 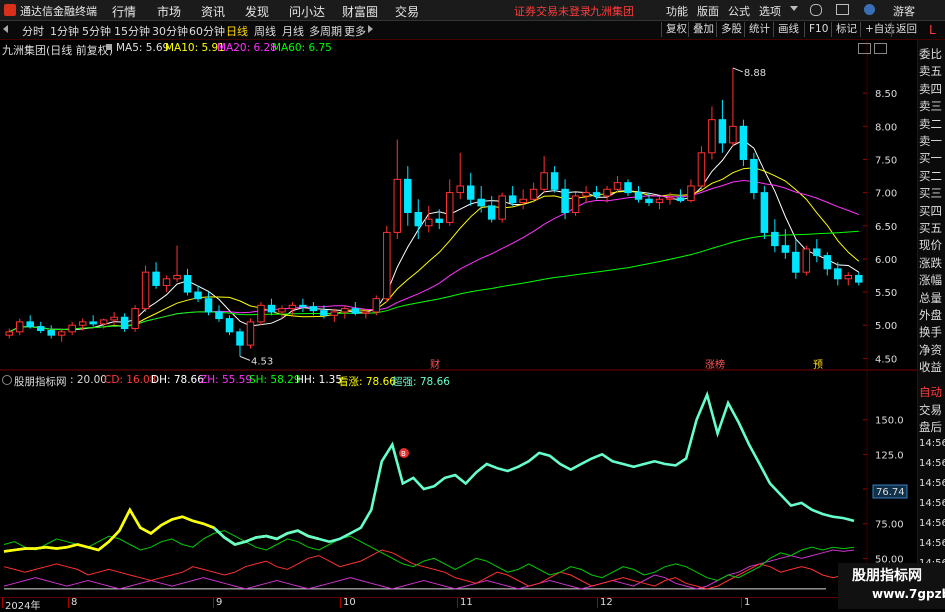 I want to click on price-axis-label: 5.00, so click(x=886, y=326).